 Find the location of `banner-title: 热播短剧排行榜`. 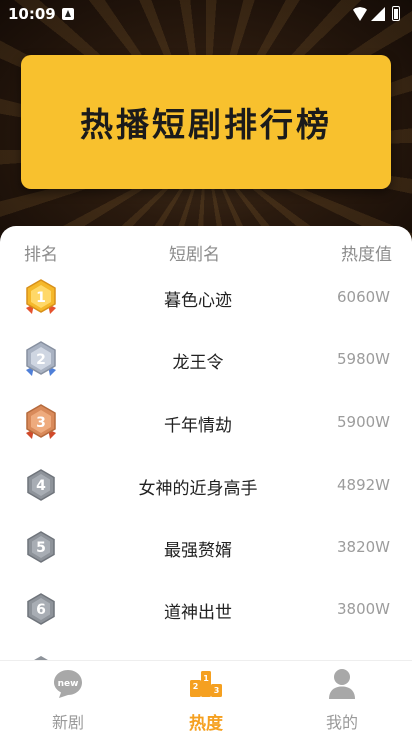

banner-title: 热播短剧排行榜 is located at coordinates (206, 124).